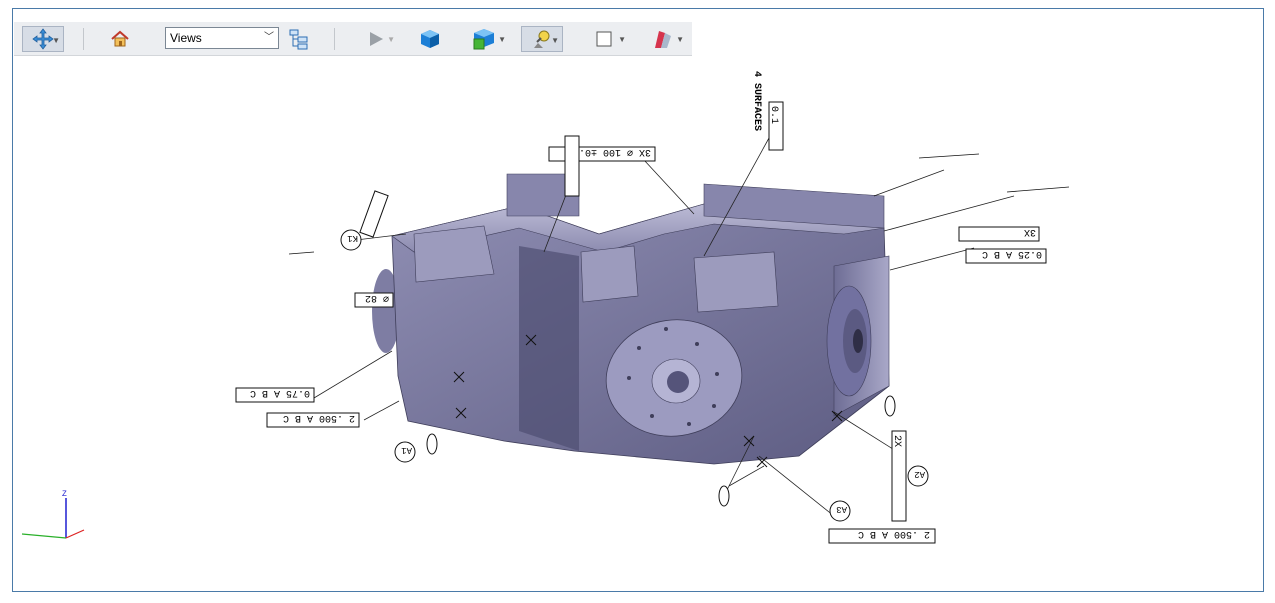 Image resolution: width=1275 pixels, height=603 pixels. What do you see at coordinates (899, 476) in the screenshot?
I see `fcf-vertical-right: 2X` at bounding box center [899, 476].